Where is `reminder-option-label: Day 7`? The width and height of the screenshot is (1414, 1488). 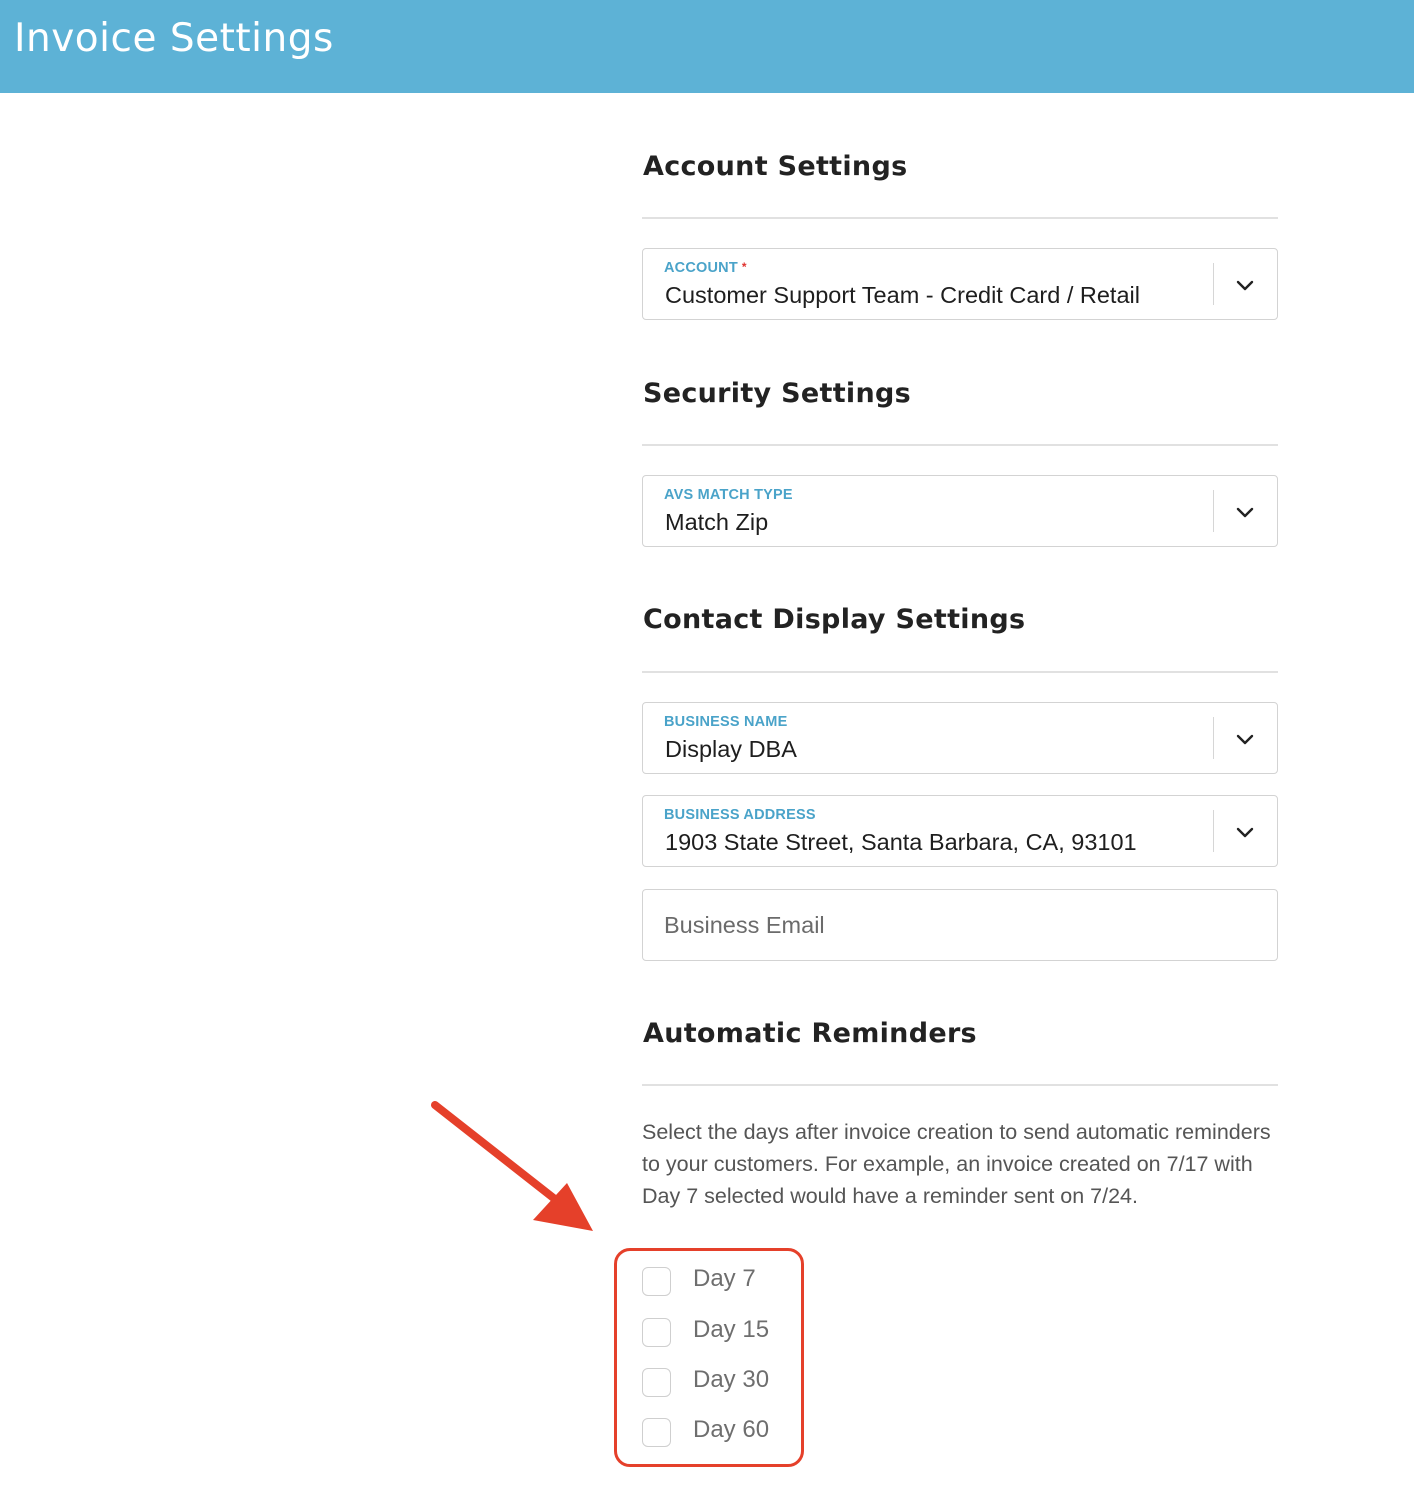 reminder-option-label: Day 7 is located at coordinates (724, 1278).